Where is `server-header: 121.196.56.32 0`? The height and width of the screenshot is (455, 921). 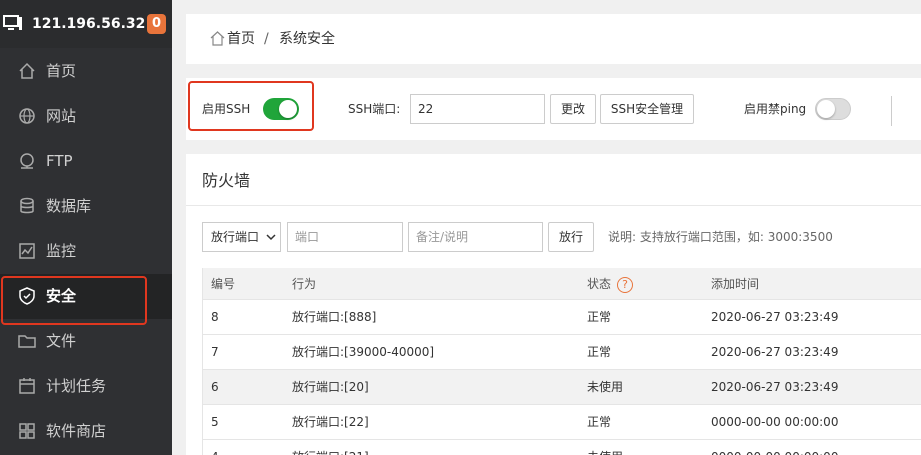 server-header: 121.196.56.32 0 is located at coordinates (86, 24).